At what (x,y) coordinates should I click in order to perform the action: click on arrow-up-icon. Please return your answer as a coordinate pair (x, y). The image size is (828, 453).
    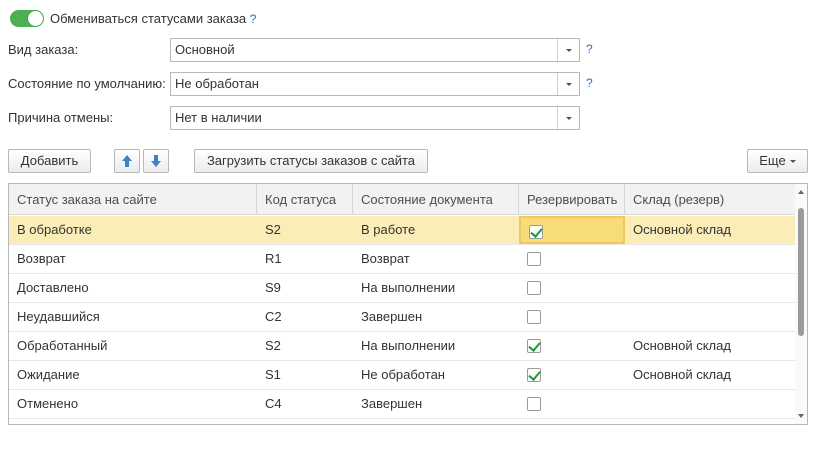
    Looking at the image, I should click on (127, 161).